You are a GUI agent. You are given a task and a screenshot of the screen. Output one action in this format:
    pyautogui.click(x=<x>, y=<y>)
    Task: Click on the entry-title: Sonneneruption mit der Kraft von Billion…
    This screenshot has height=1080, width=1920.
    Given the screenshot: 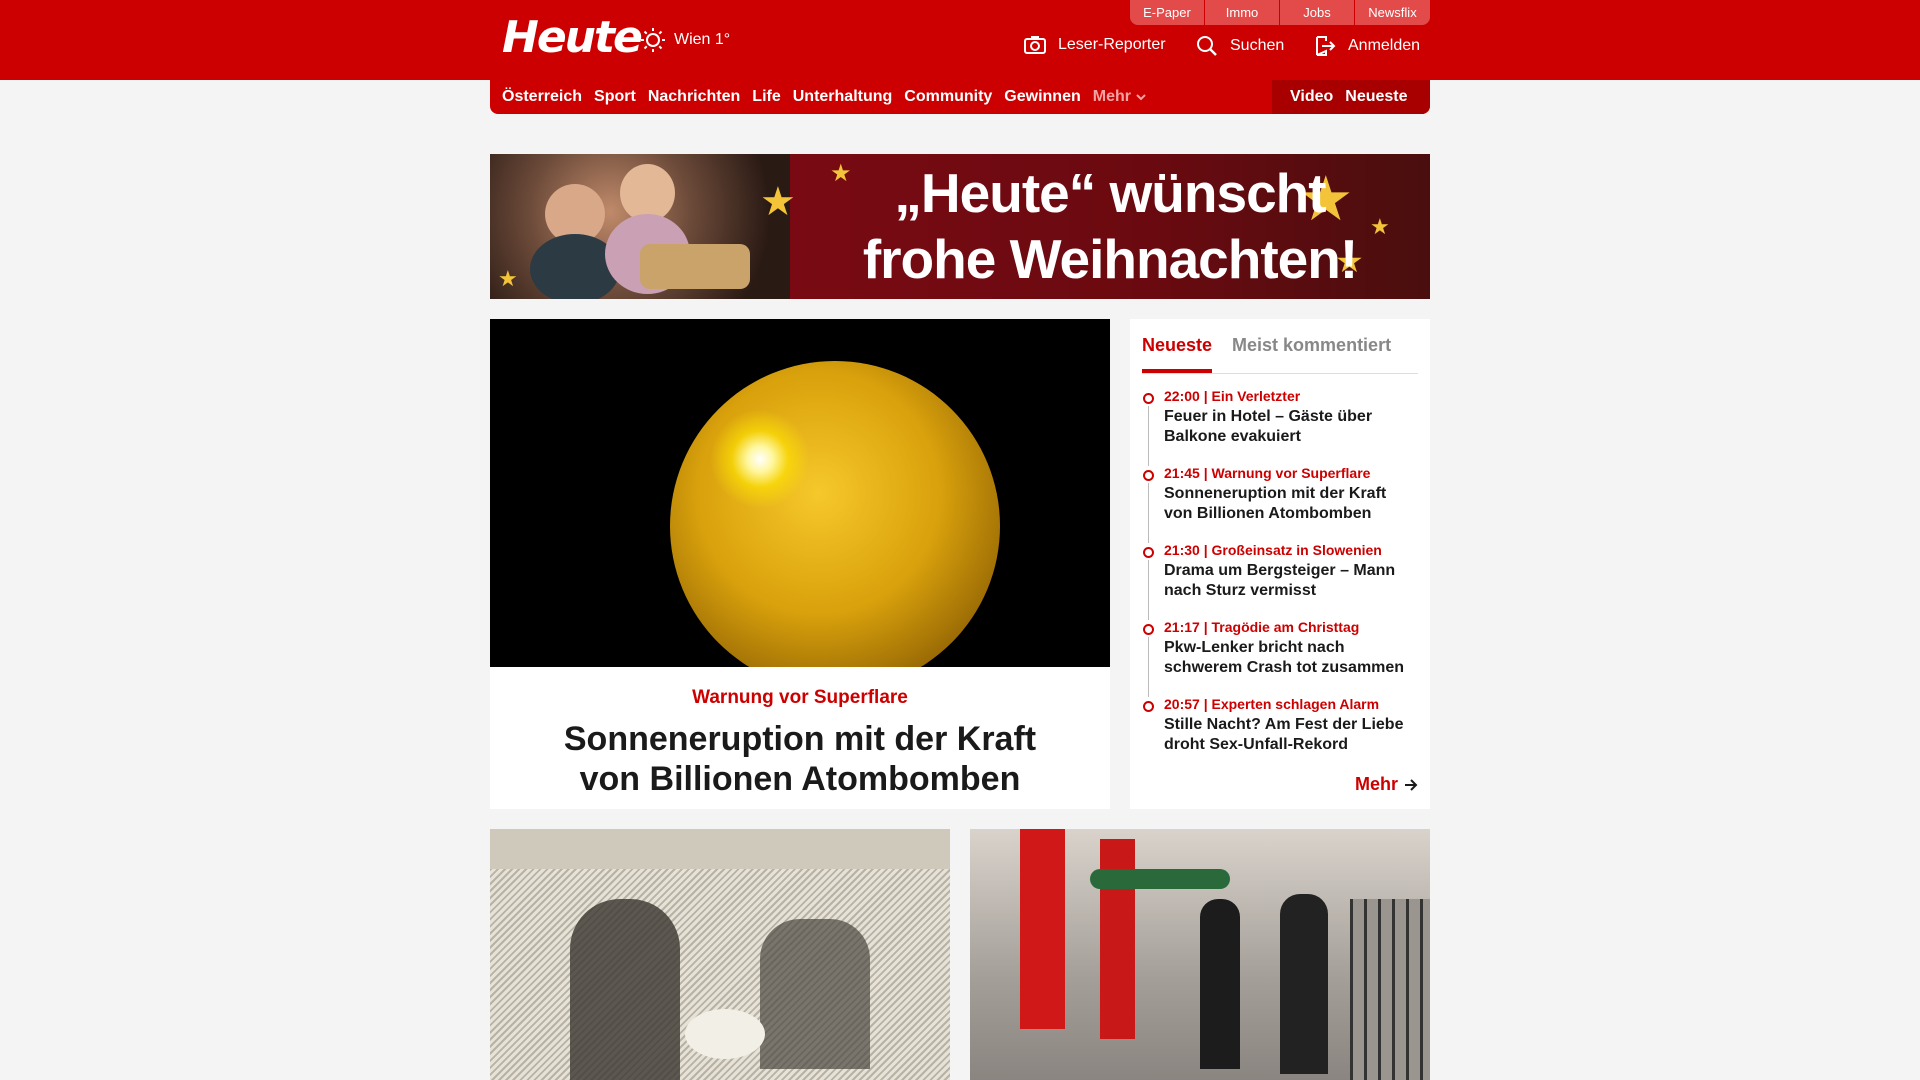 What is the action you would take?
    pyautogui.click(x=1291, y=504)
    